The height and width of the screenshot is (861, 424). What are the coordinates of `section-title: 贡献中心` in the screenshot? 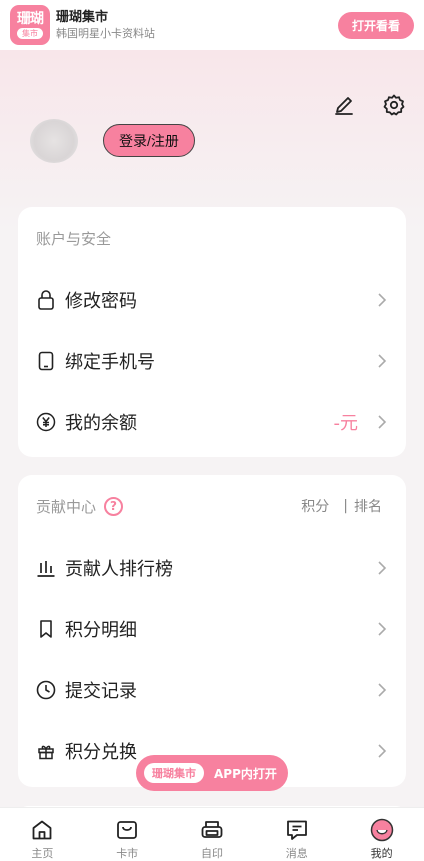 It's located at (66, 506).